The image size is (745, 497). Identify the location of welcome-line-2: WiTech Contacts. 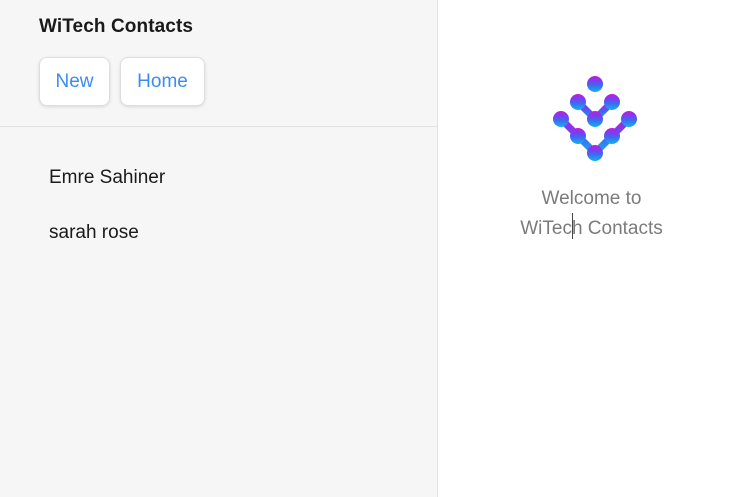
(591, 228).